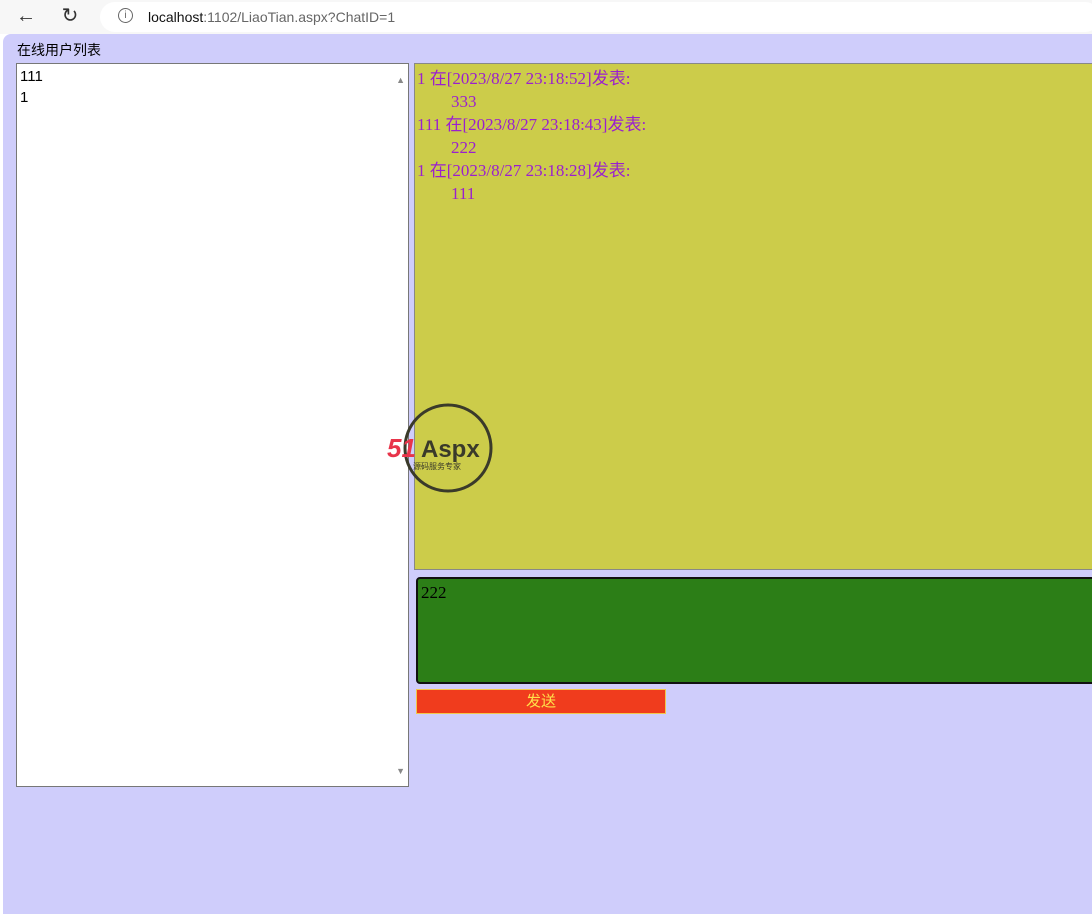  What do you see at coordinates (299, 17) in the screenshot?
I see `url-path: :1102/LiaoTian.aspx?ChatID=1` at bounding box center [299, 17].